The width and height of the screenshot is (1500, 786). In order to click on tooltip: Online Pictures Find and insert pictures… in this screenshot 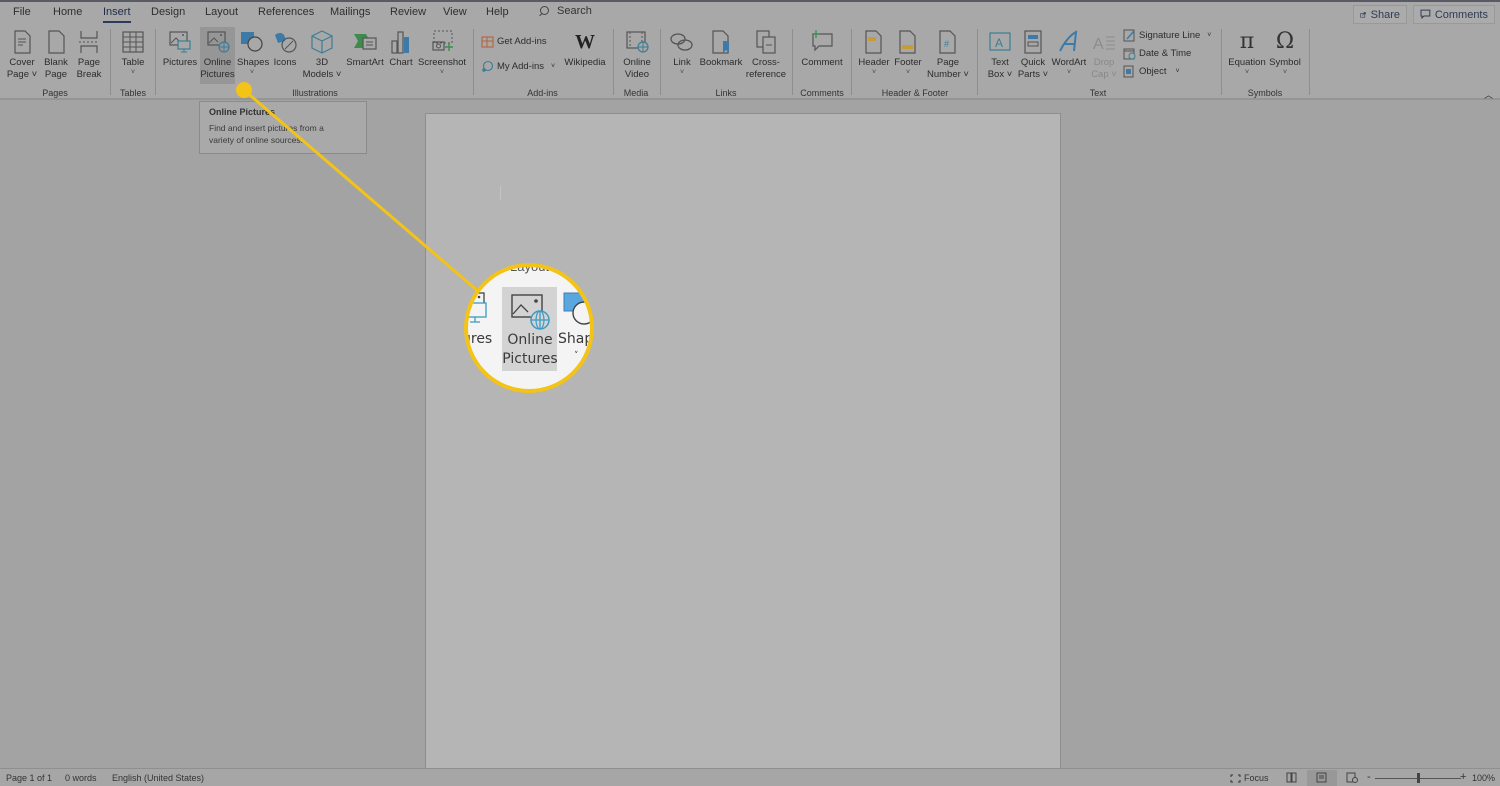, I will do `click(283, 127)`.